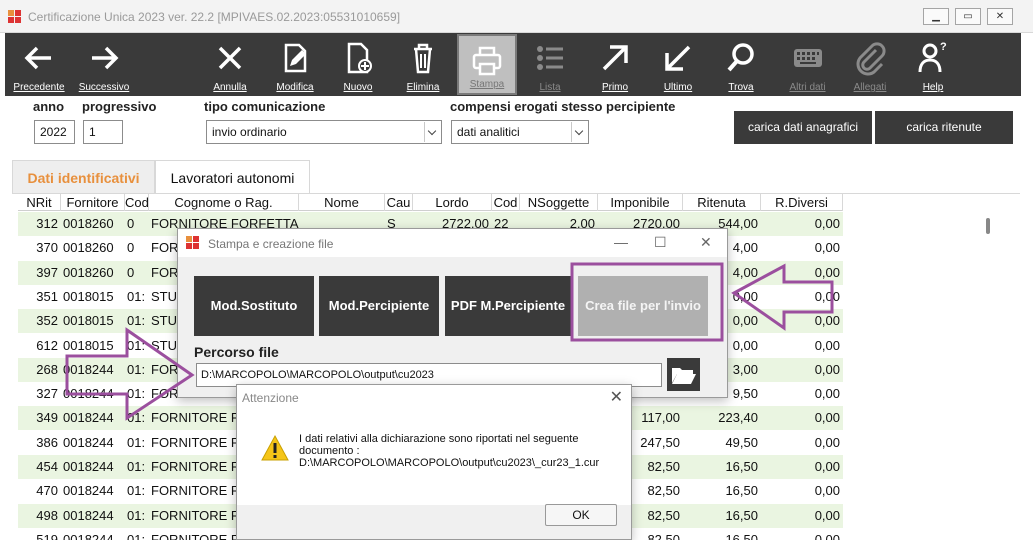  Describe the element at coordinates (581, 515) in the screenshot. I see `ok-button: OK` at that location.